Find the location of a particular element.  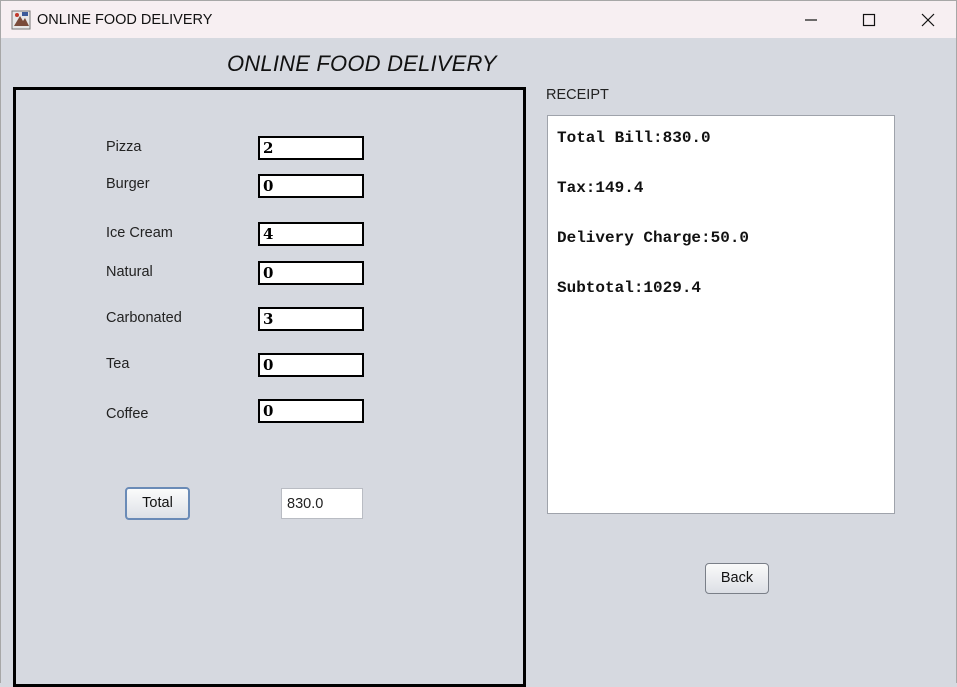

receipt-line-delivery-charge: Delivery Charge:50.0 is located at coordinates (653, 238).